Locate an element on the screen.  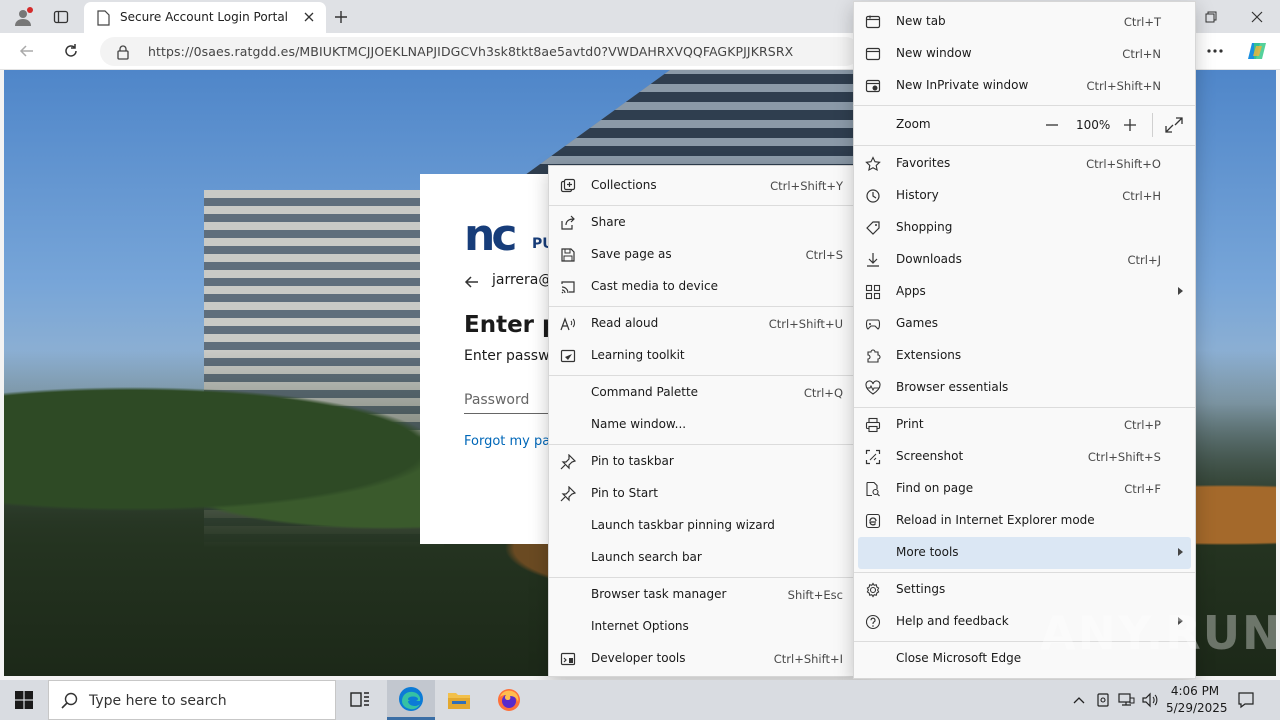
device-icon is located at coordinates (1103, 700).